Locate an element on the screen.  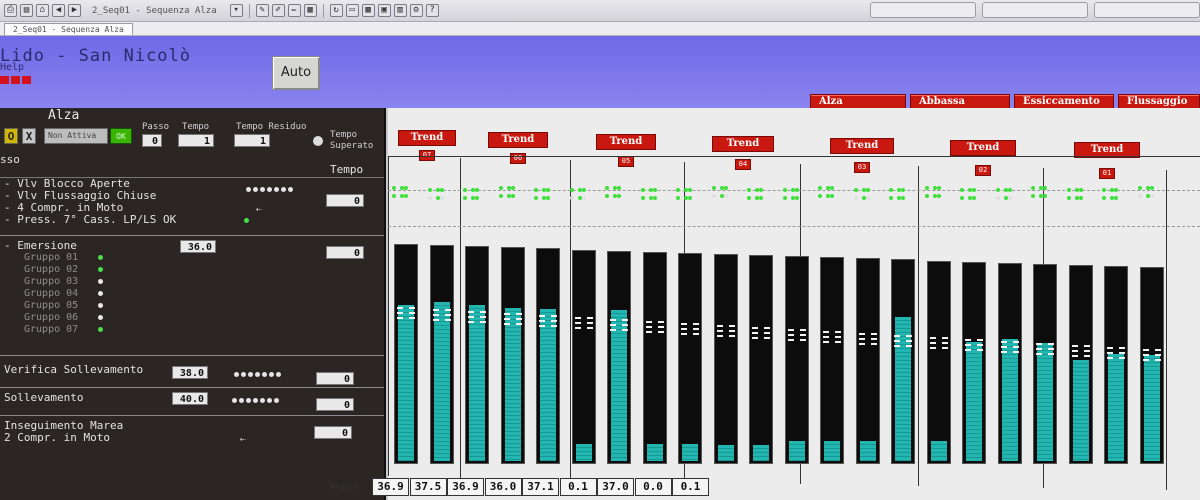
settings-icon: ⚙ is located at coordinates (416, 10).